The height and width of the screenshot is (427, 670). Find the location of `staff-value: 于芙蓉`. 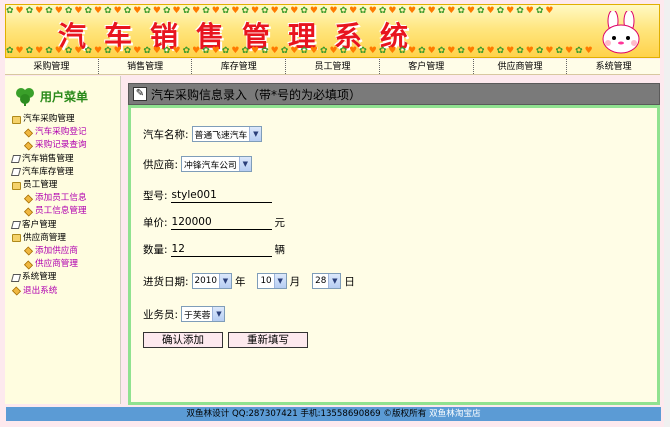

staff-value: 于芙蓉 is located at coordinates (197, 315).